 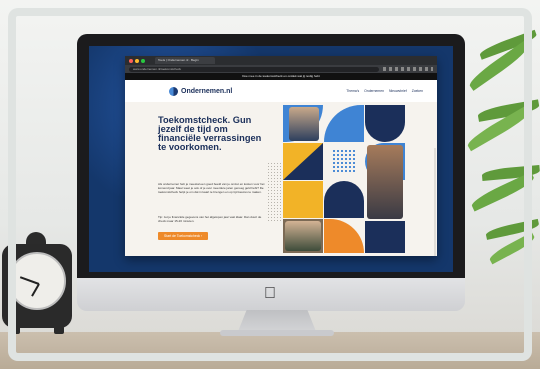 I want to click on plant-icon, so click(x=500, y=154).